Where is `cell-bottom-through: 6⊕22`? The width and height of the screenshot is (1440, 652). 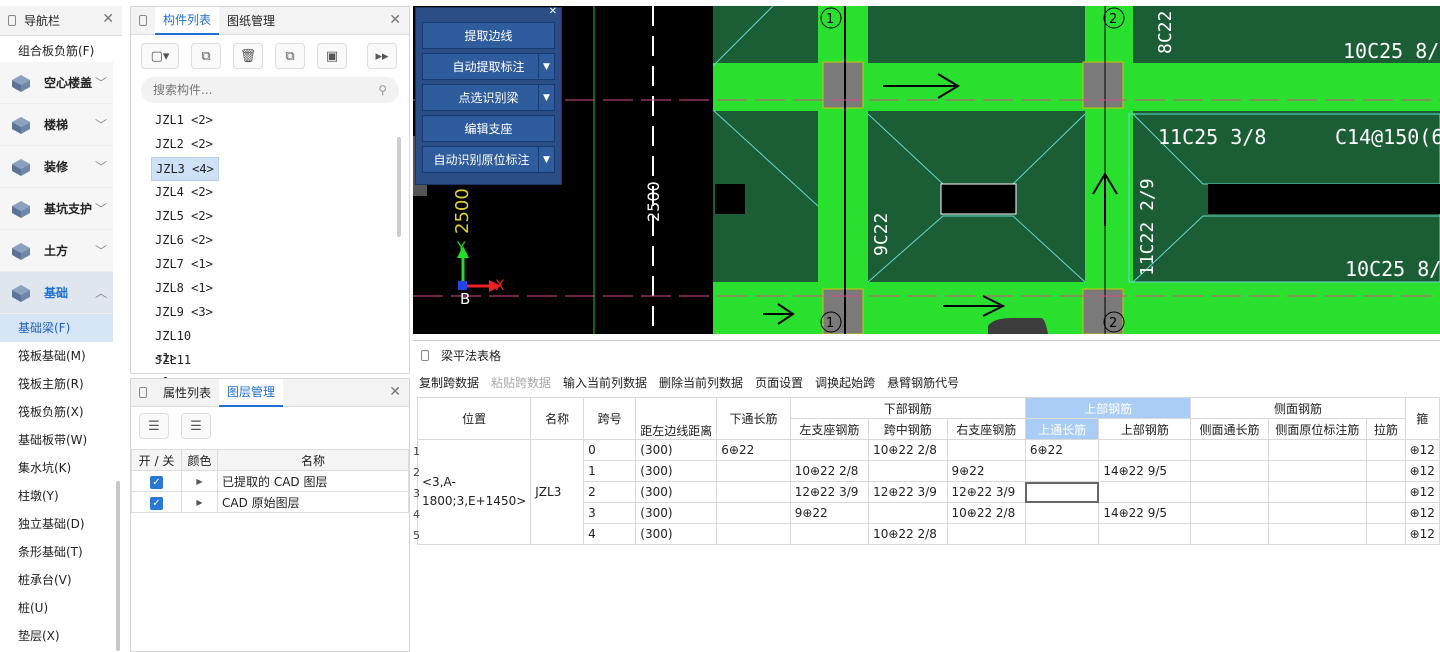
cell-bottom-through: 6⊕22 is located at coordinates (753, 450).